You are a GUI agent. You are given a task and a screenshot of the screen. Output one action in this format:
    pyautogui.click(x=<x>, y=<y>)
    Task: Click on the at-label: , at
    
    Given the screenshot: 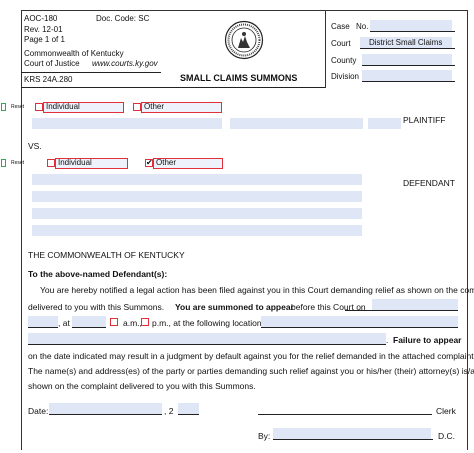 What is the action you would take?
    pyautogui.click(x=64, y=323)
    